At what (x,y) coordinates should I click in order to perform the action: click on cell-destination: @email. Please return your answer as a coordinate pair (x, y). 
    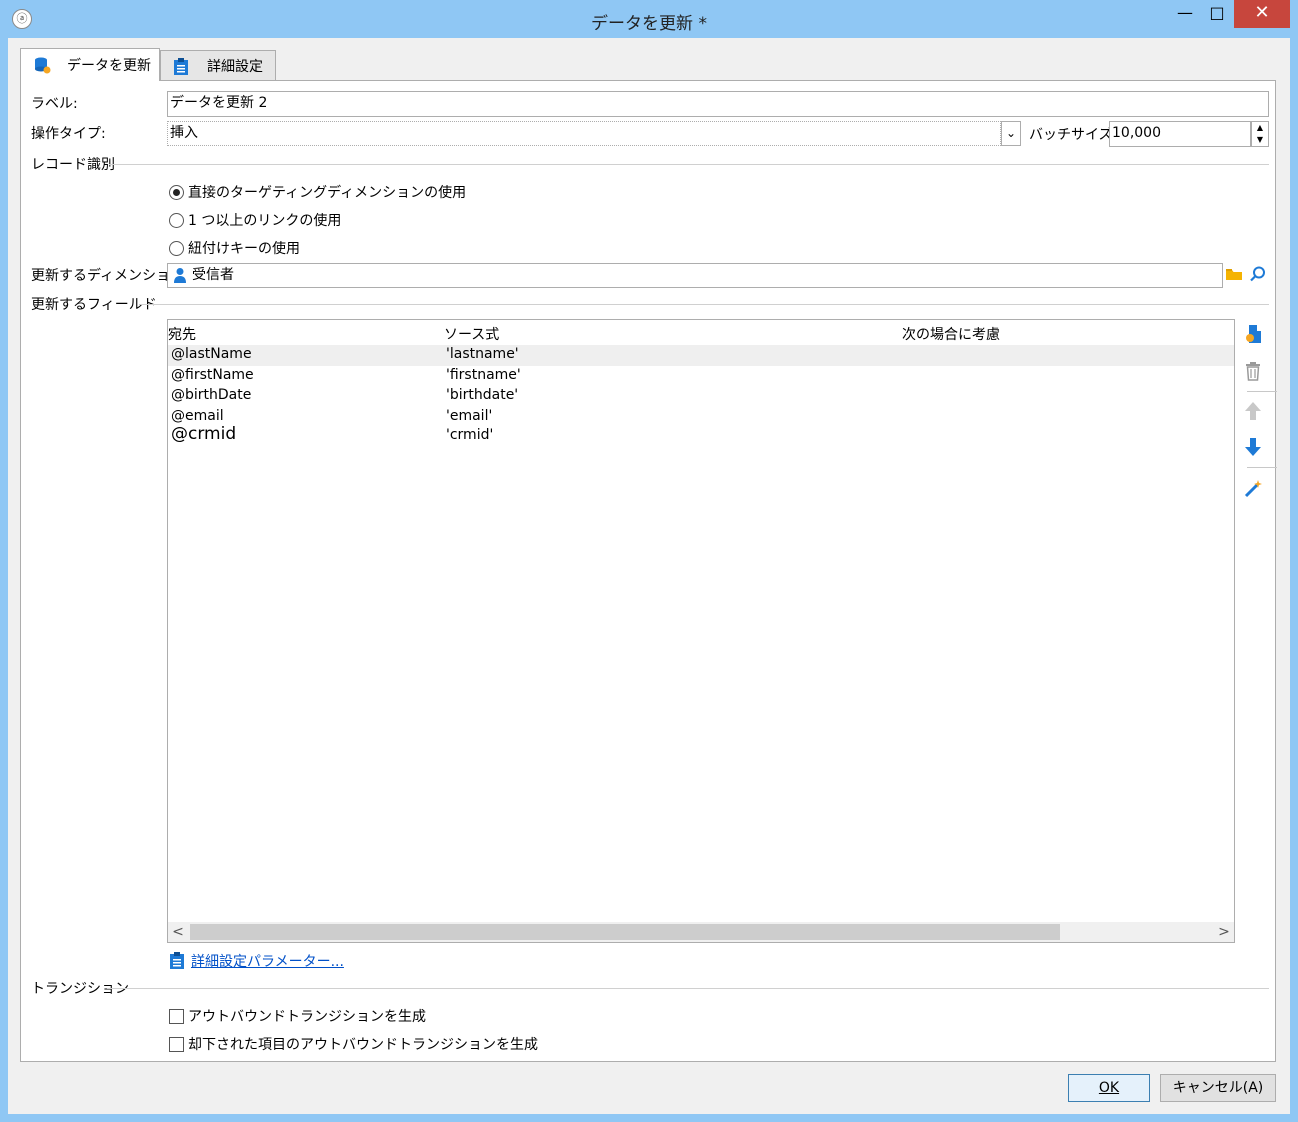
    Looking at the image, I should click on (197, 416).